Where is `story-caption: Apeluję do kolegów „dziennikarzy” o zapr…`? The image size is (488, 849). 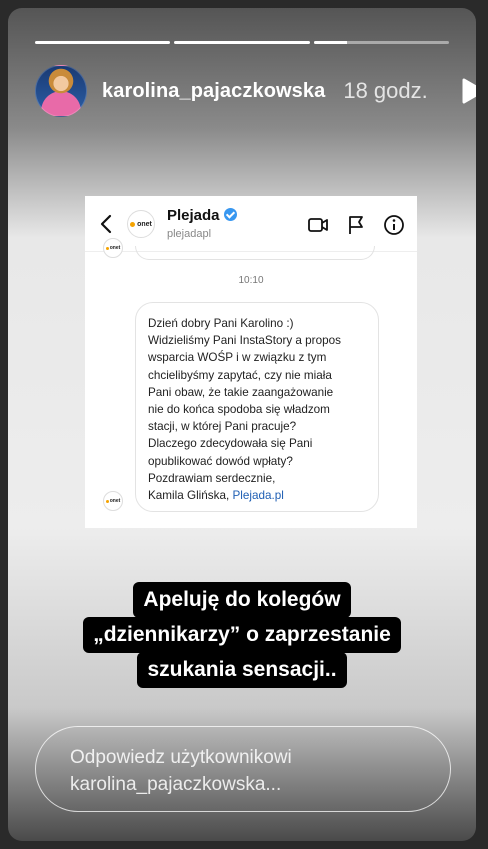
story-caption: Apeluję do kolegów „dziennikarzy” o zapr… is located at coordinates (242, 635).